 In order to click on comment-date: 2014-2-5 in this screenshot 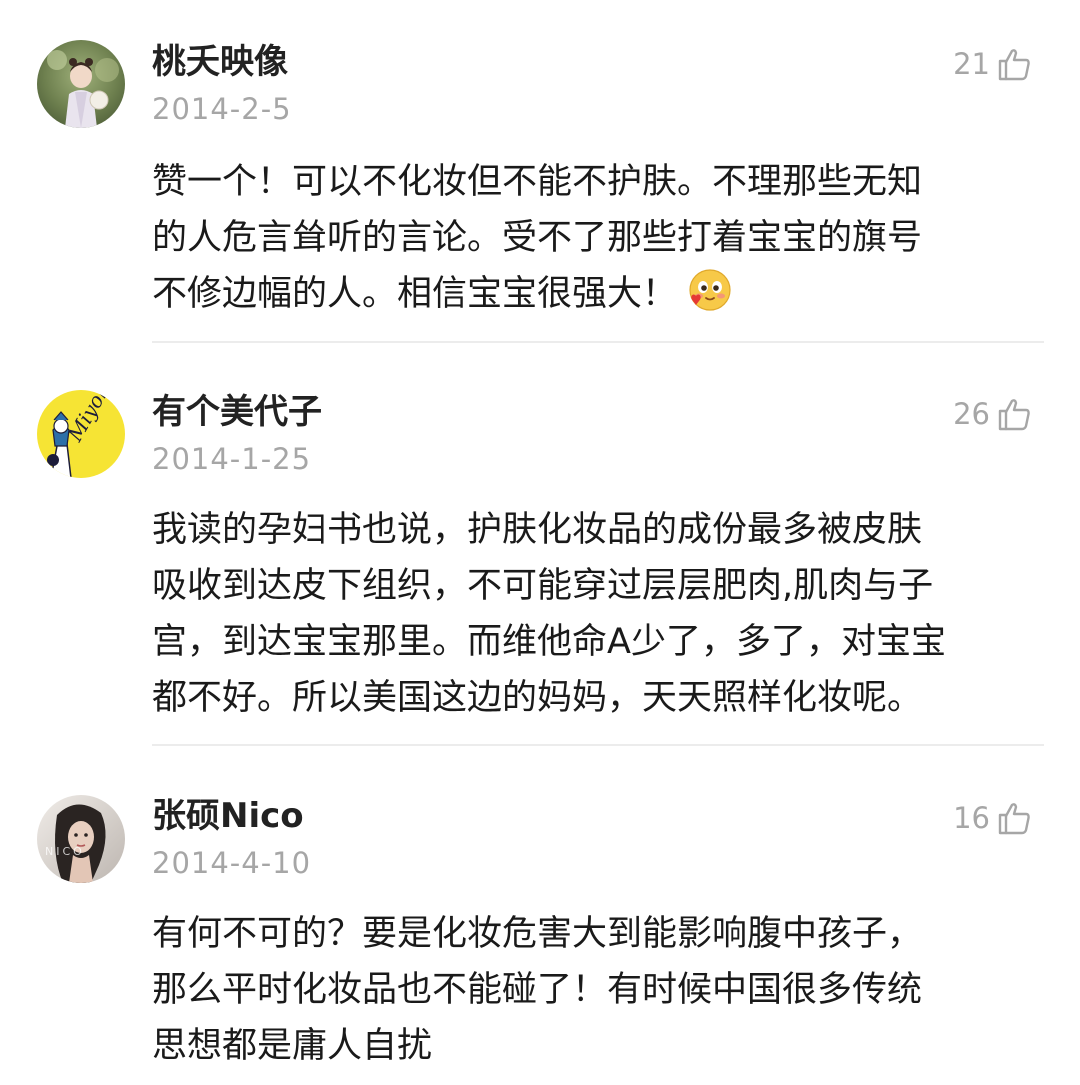, I will do `click(222, 109)`.